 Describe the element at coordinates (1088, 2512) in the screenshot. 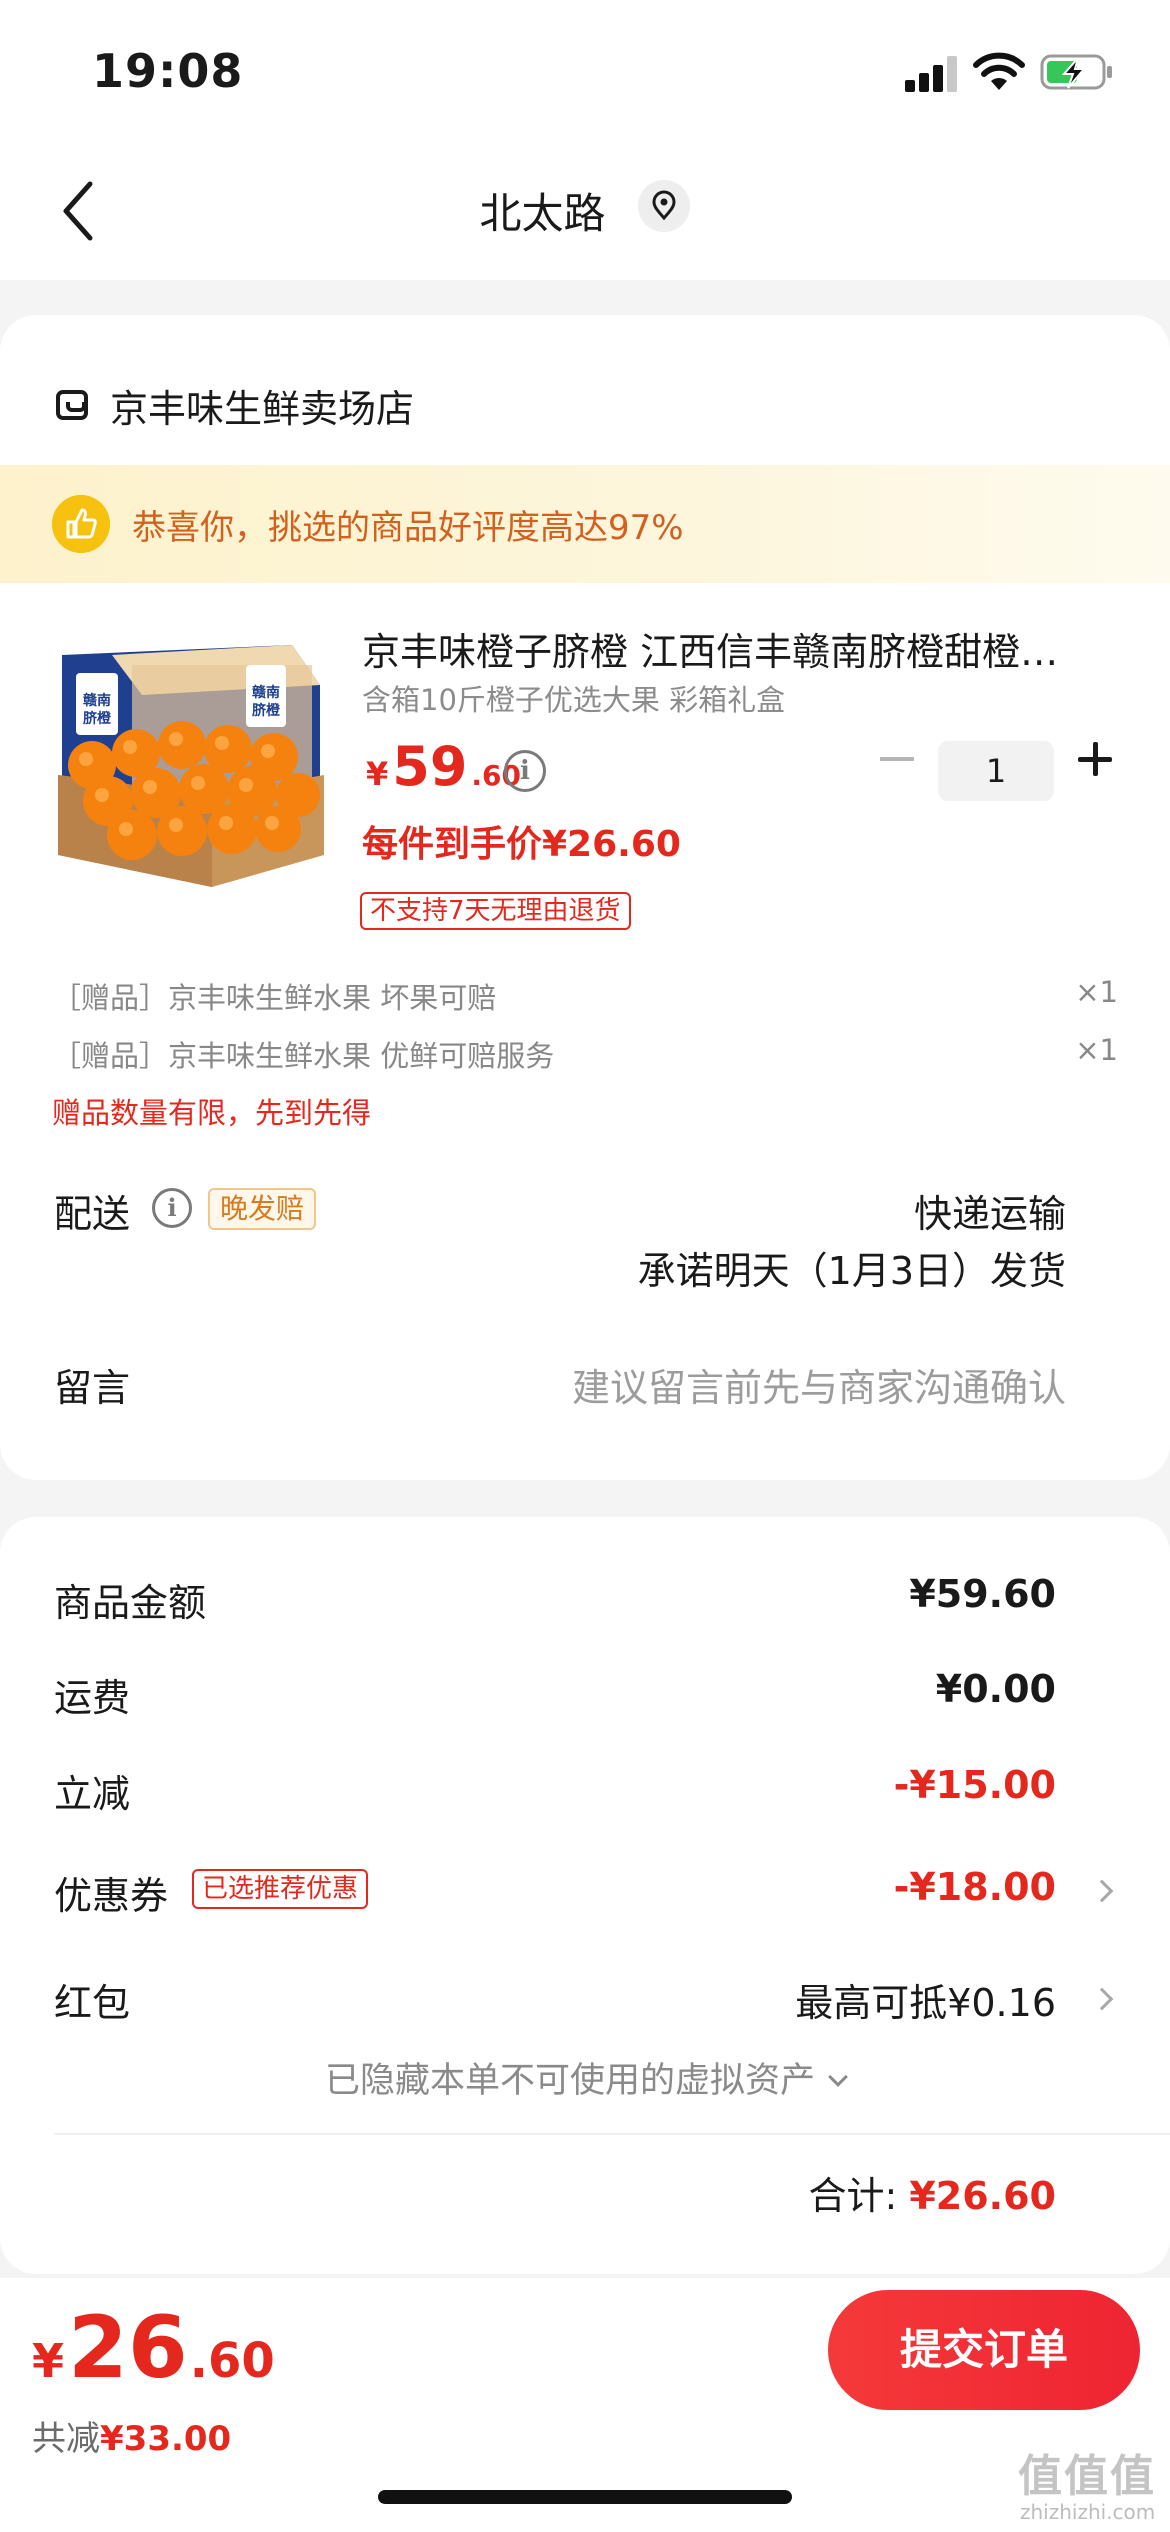

I see `watermark-url: zhizhizhi.com` at that location.